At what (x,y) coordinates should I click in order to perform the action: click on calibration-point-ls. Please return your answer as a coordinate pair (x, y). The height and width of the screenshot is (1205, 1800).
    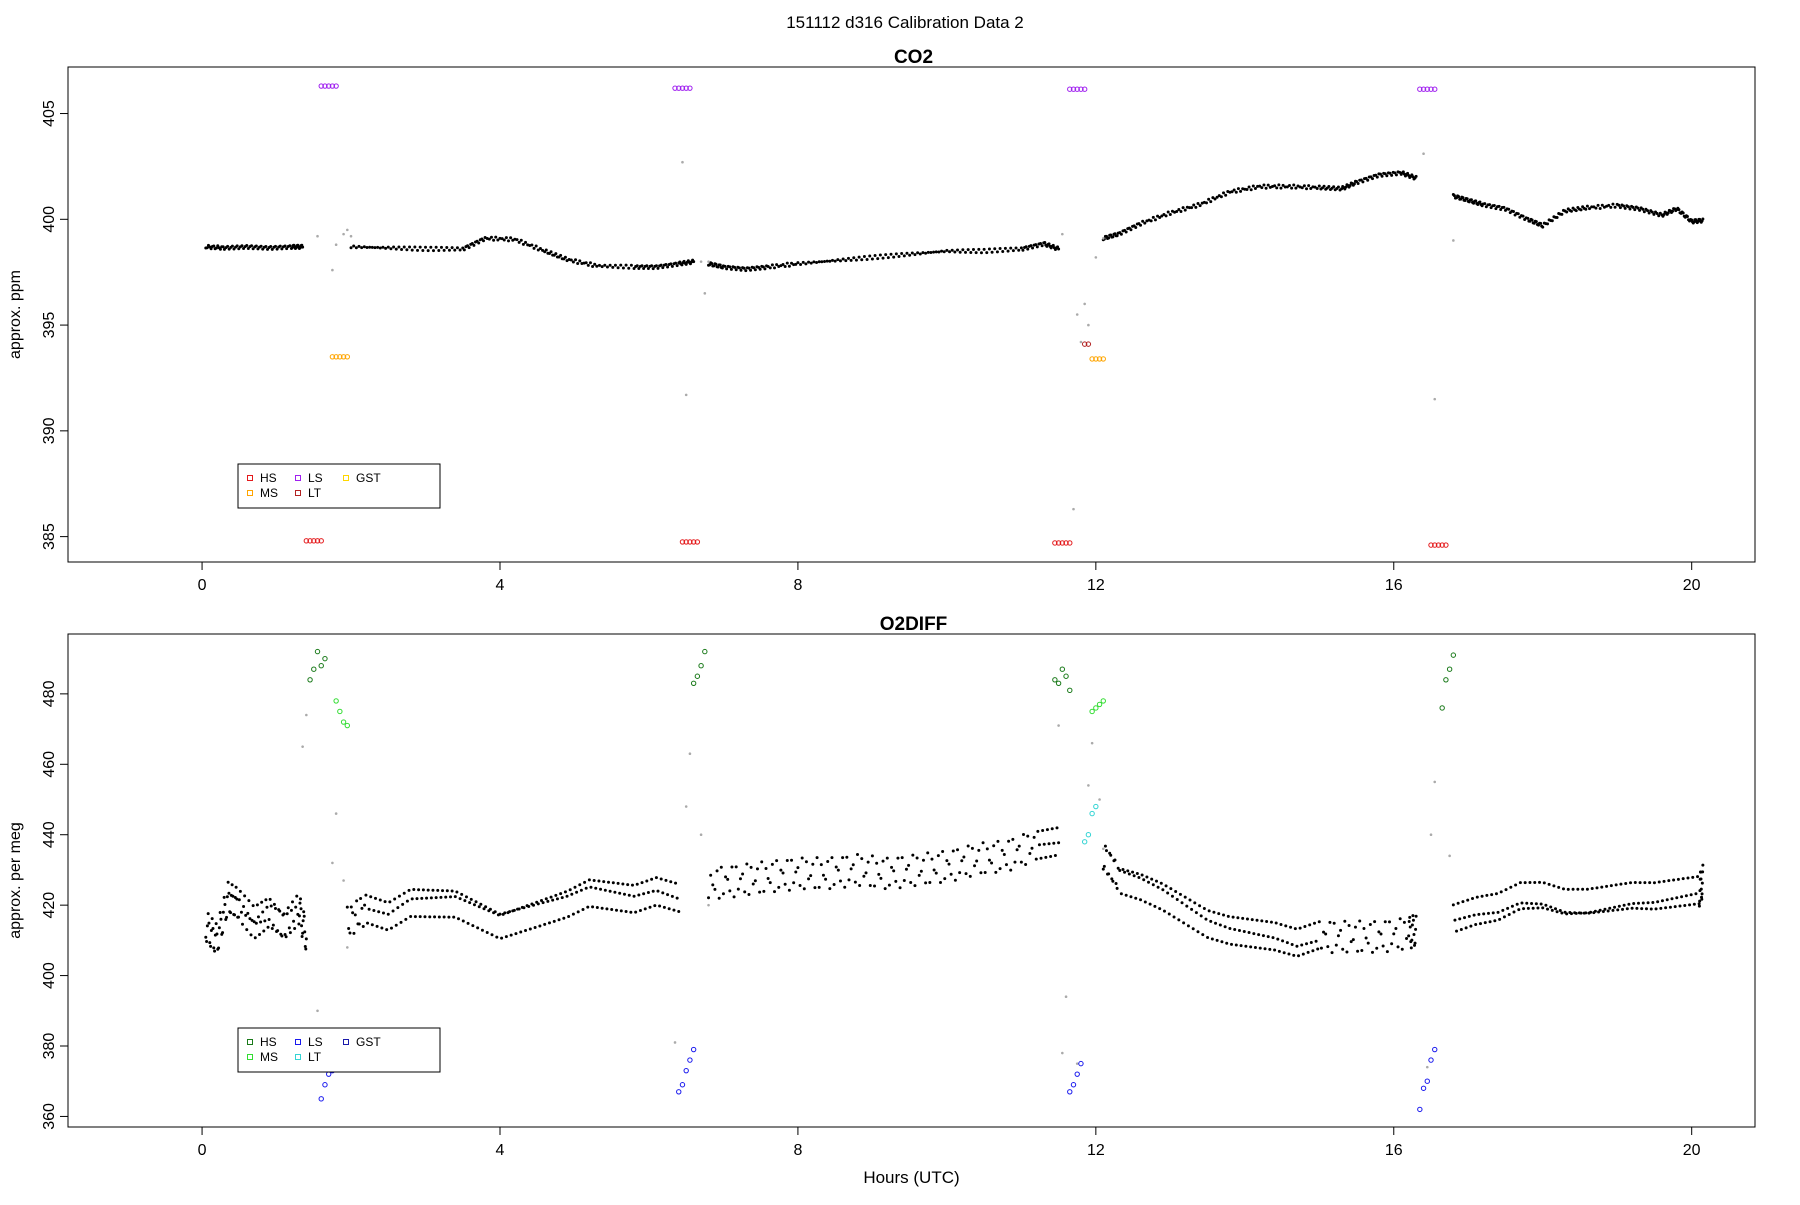
    Looking at the image, I should click on (1070, 1092).